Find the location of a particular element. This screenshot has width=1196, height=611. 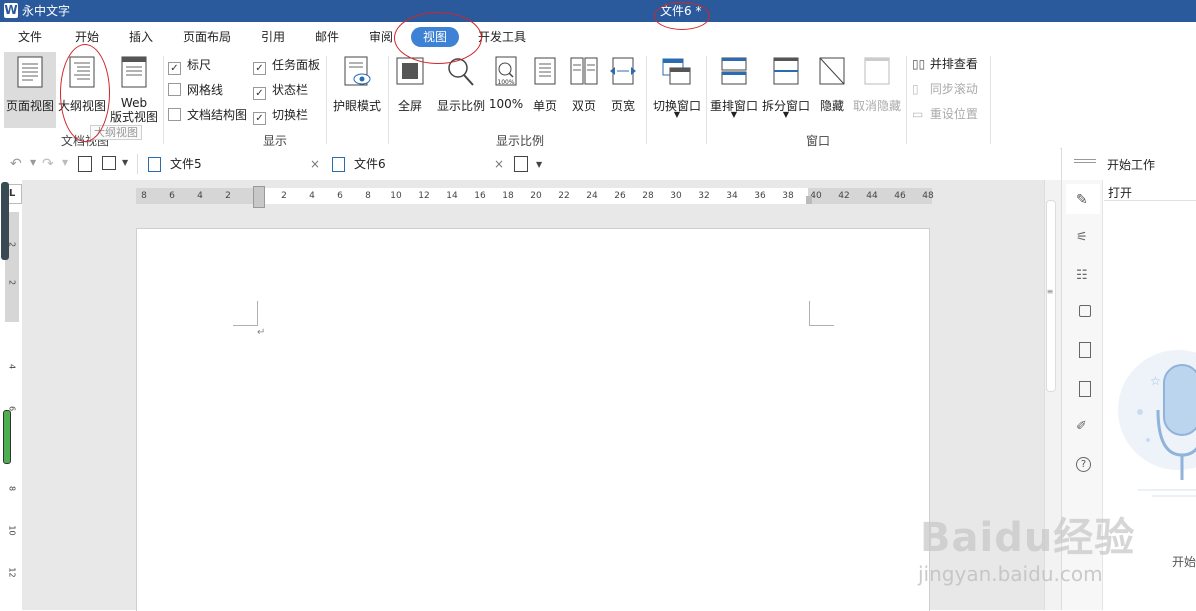

web-view-button: Web 版式视图 is located at coordinates (134, 90).